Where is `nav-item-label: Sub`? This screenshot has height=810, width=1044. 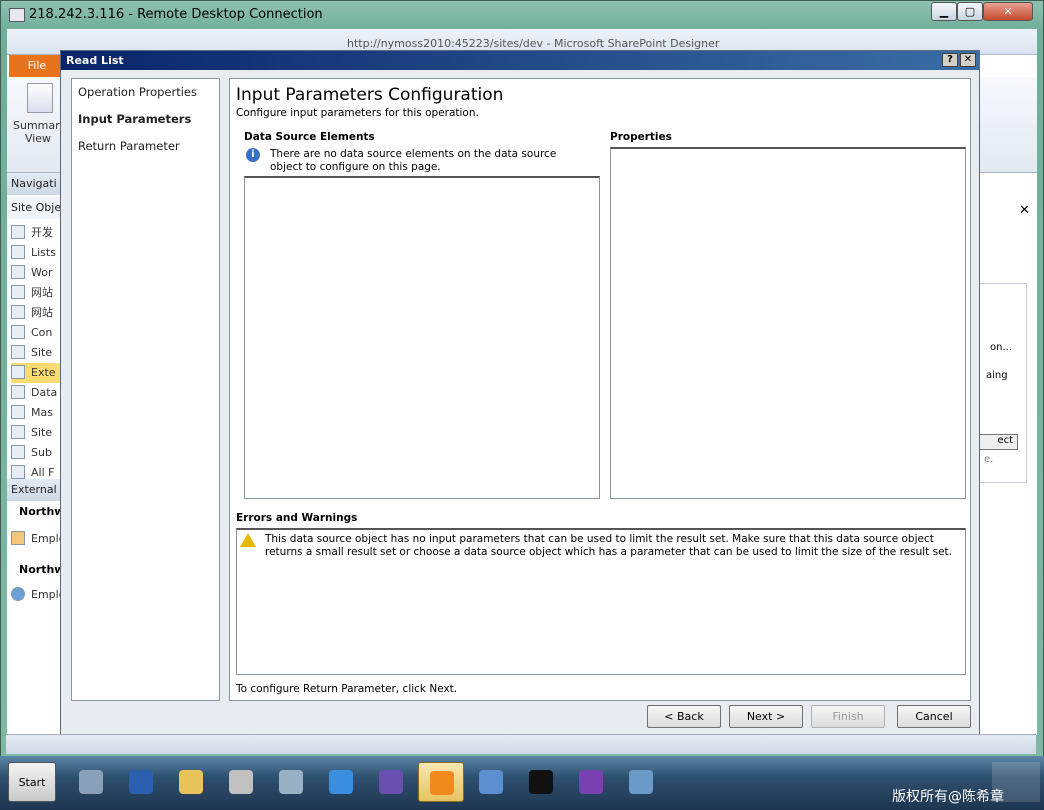 nav-item-label: Sub is located at coordinates (41, 452).